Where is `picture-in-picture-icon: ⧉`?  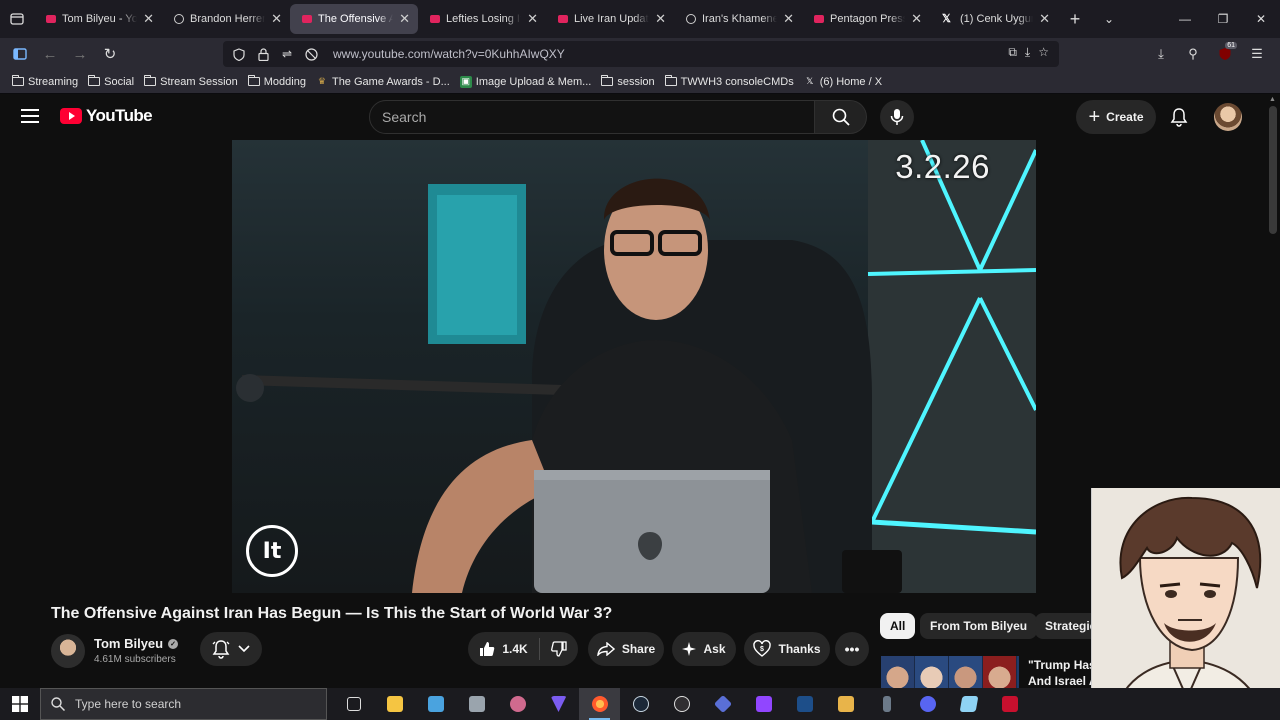
picture-in-picture-icon: ⧉ is located at coordinates (1012, 52).